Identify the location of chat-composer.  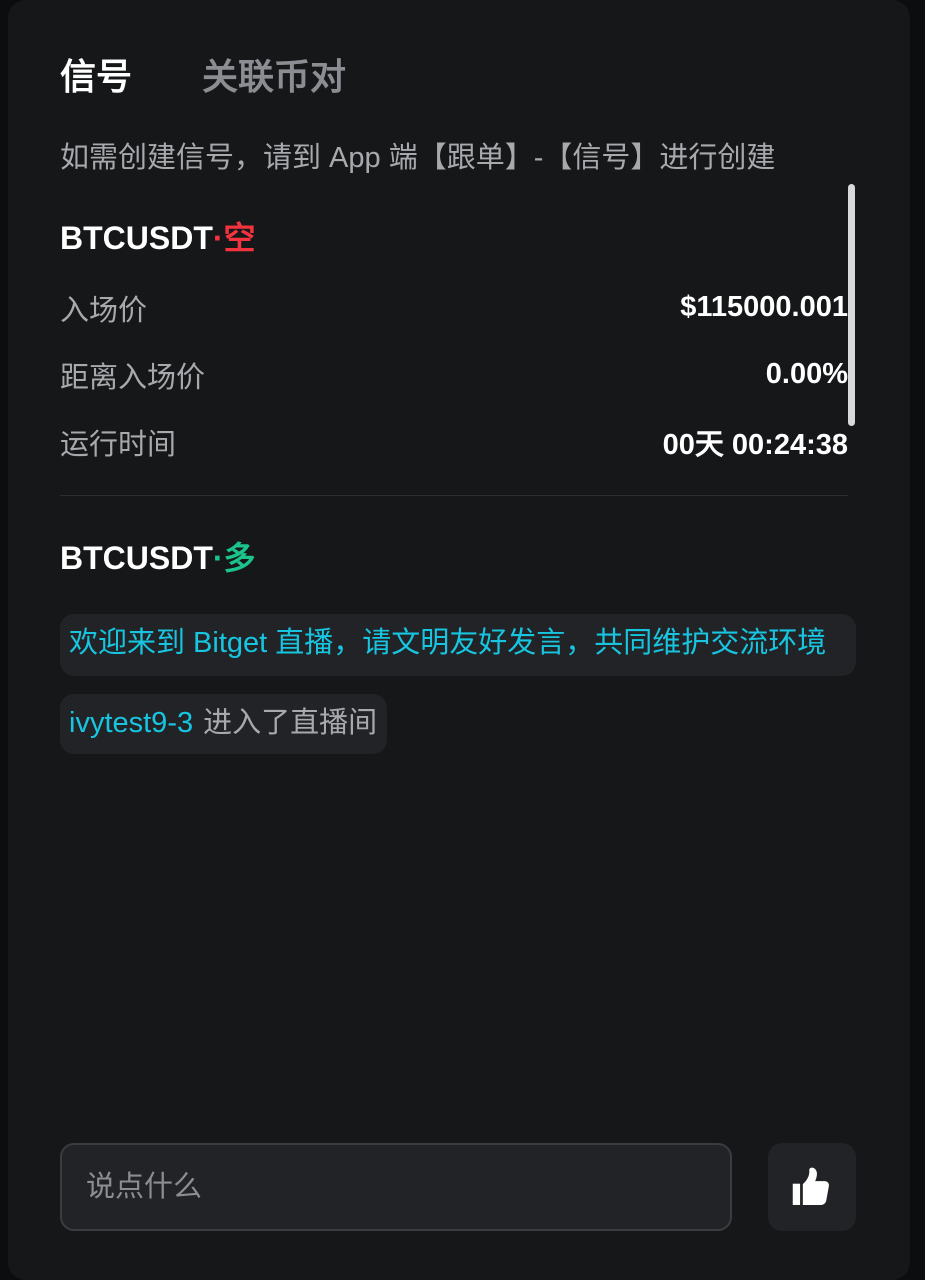
(458, 1187).